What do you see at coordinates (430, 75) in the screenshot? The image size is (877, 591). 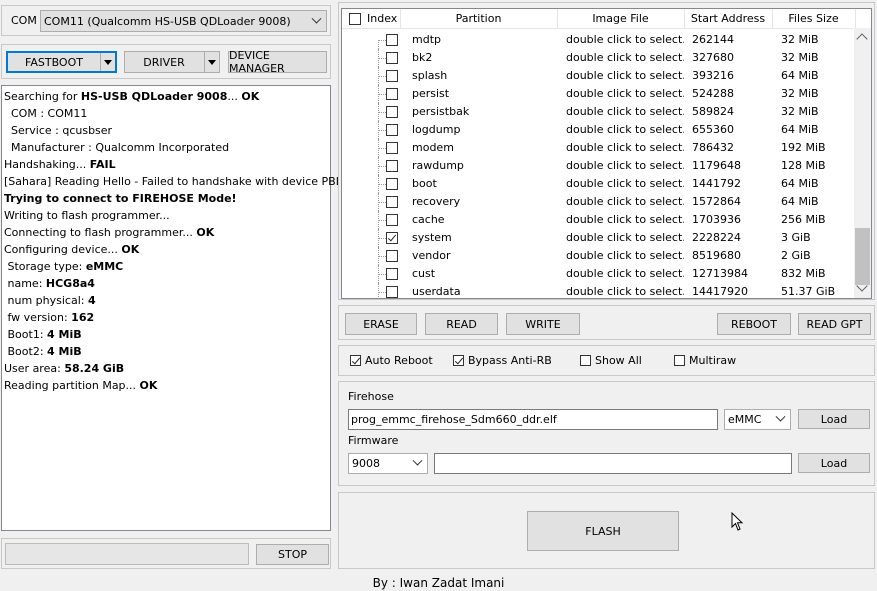 I see `partition-name: splash` at bounding box center [430, 75].